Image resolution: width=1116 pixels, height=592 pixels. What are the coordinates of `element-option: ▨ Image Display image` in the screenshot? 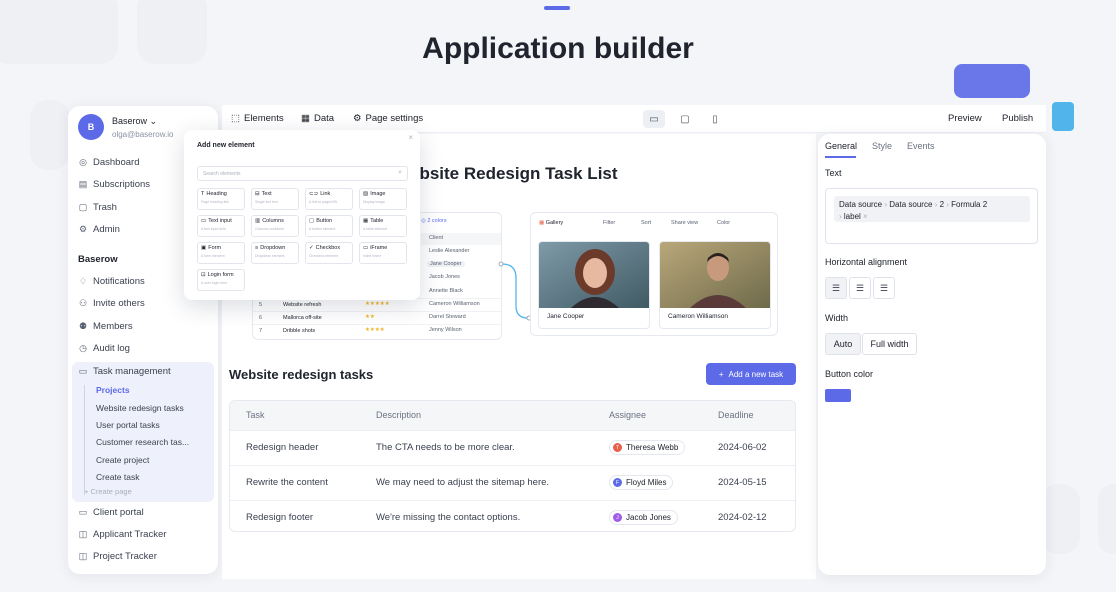 It's located at (383, 199).